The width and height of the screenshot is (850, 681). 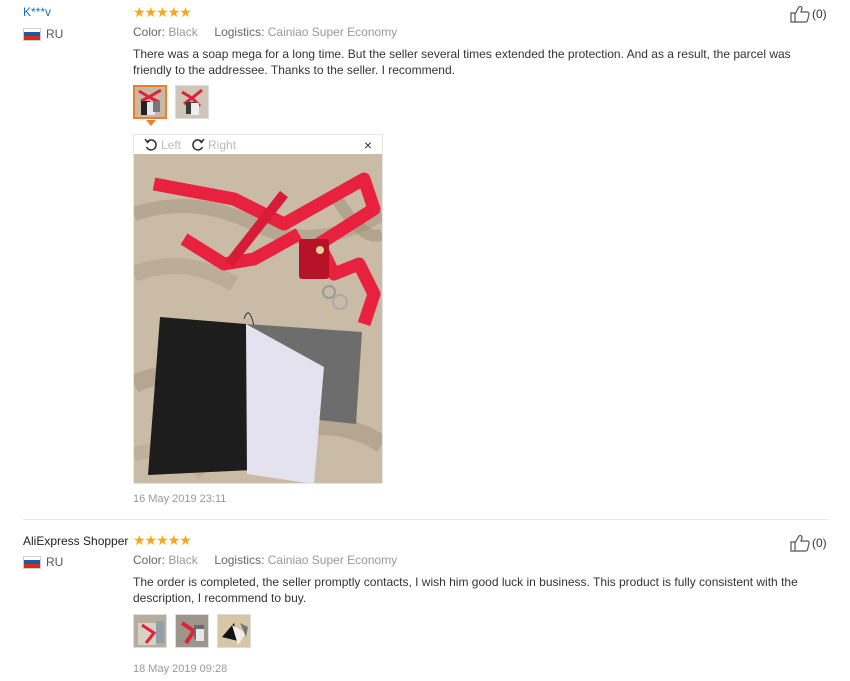 What do you see at coordinates (150, 144) in the screenshot?
I see `rotate-left-icon` at bounding box center [150, 144].